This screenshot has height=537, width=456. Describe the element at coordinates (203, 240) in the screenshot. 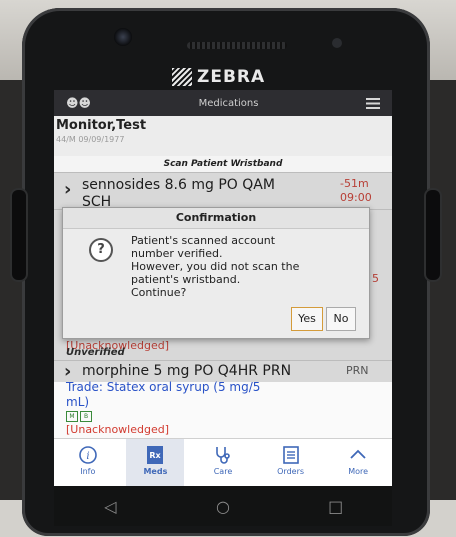

I see `dialog-line: Patient's scanned account` at that location.